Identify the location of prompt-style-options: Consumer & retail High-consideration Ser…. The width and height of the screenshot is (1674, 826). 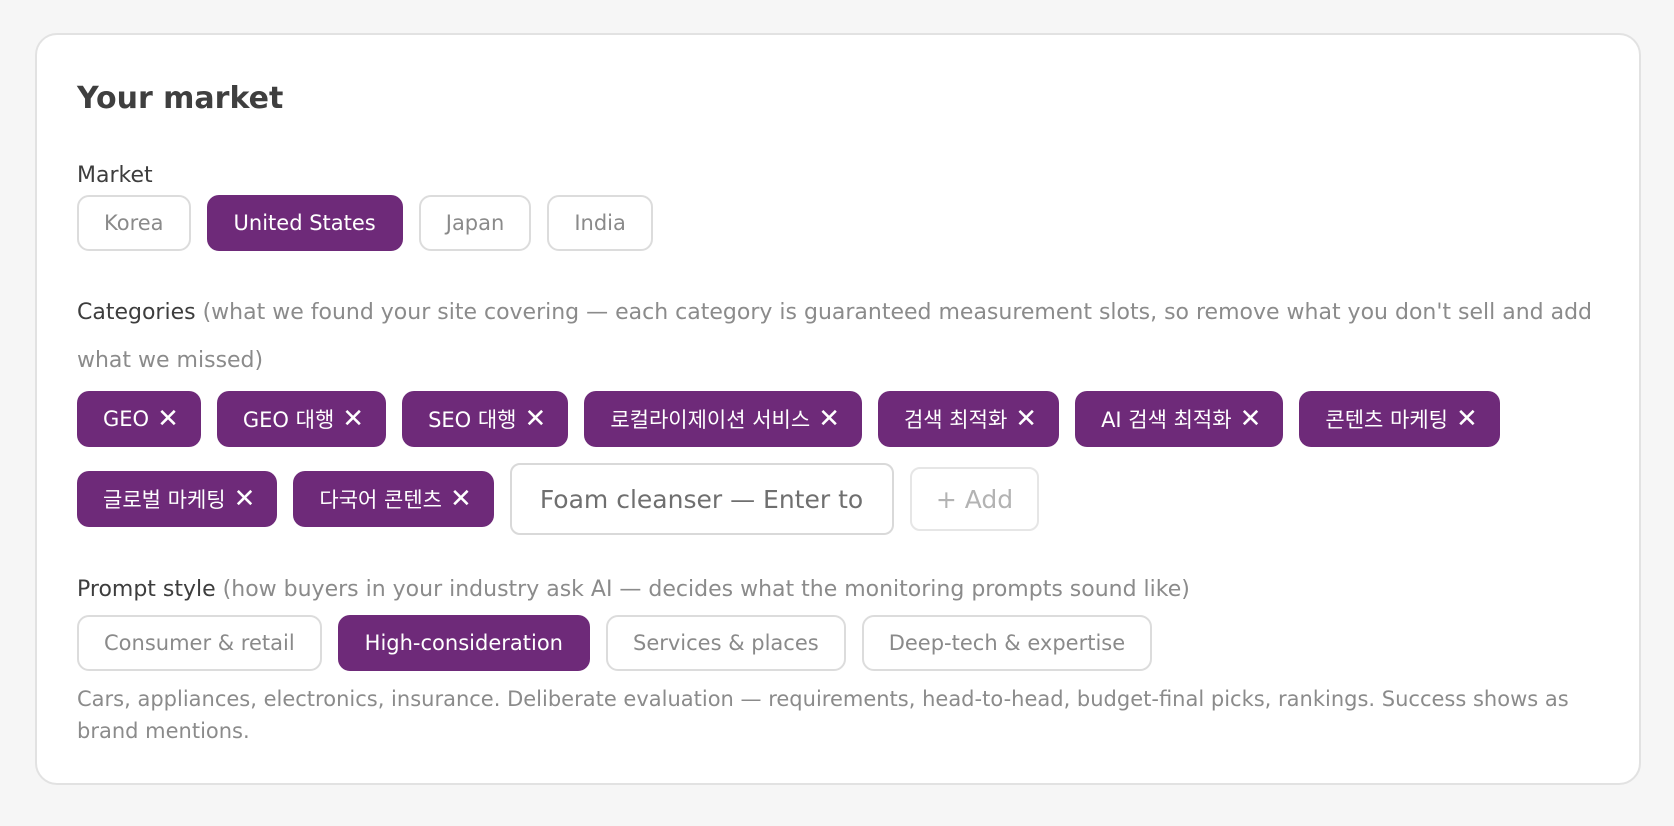
(858, 643).